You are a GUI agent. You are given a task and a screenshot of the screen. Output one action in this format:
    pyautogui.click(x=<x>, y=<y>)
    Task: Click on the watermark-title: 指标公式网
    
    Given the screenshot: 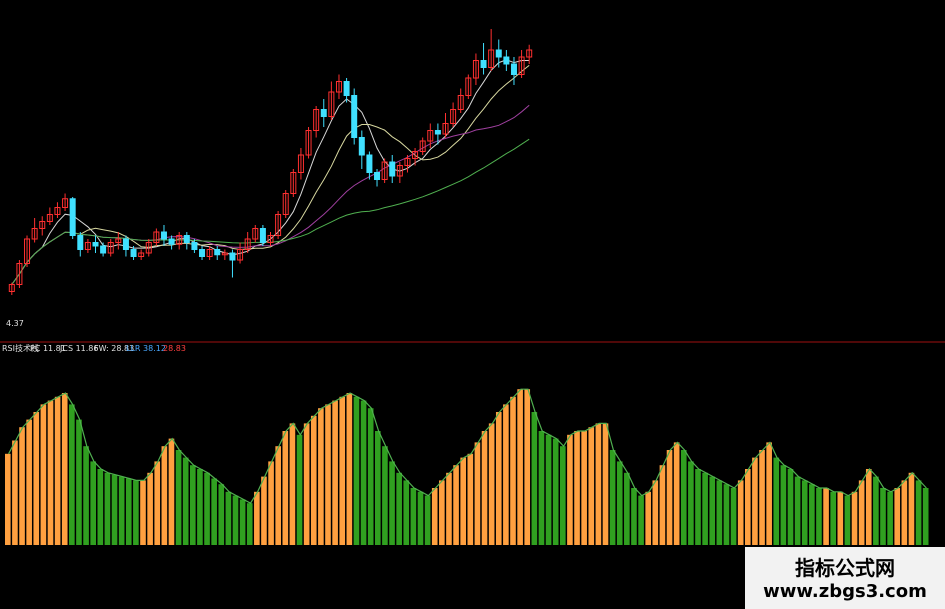 What is the action you would take?
    pyautogui.click(x=845, y=568)
    